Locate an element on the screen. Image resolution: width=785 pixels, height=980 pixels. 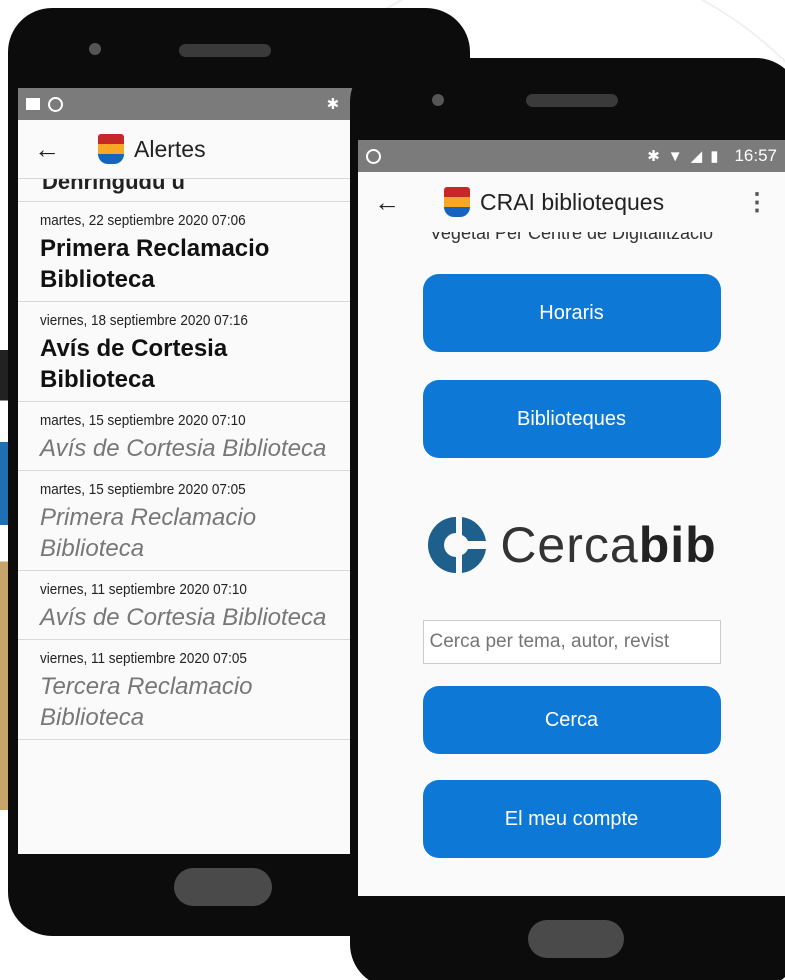
biblioteques-button: Biblioteques is located at coordinates (571, 419).